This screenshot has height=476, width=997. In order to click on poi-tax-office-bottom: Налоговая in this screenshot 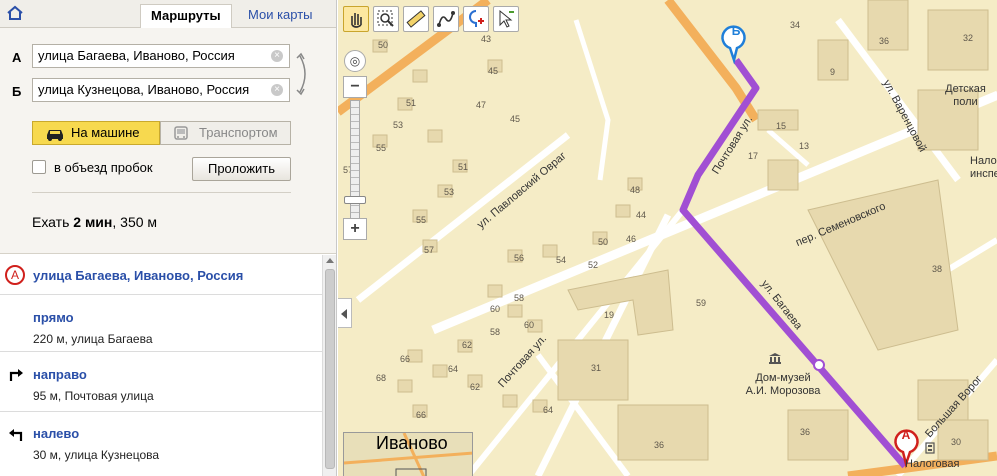, I will do `click(932, 464)`.